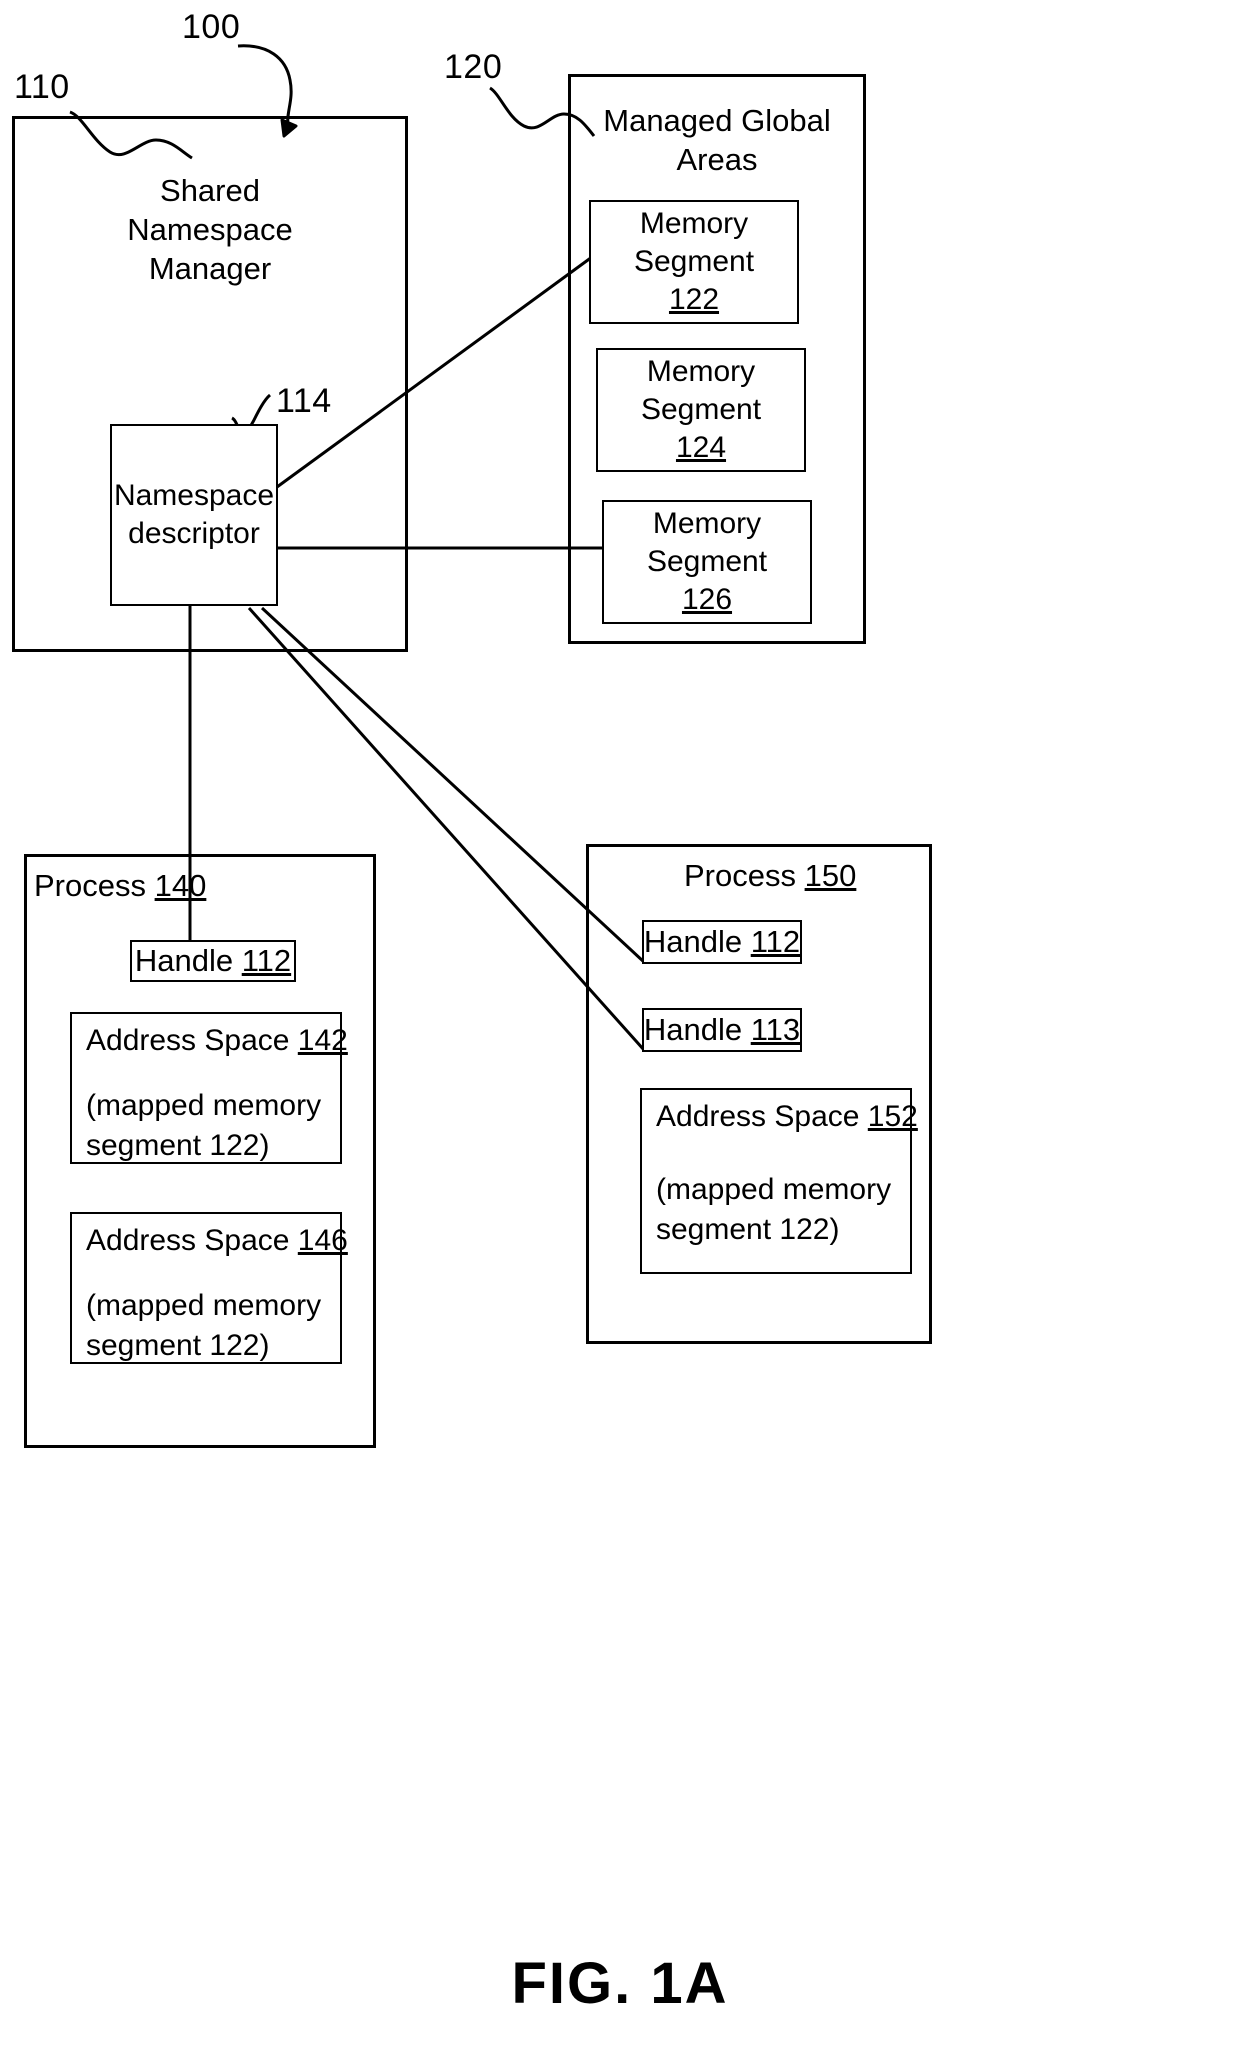  Describe the element at coordinates (775, 941) in the screenshot. I see `handle-112-process-150-ref: 112` at that location.